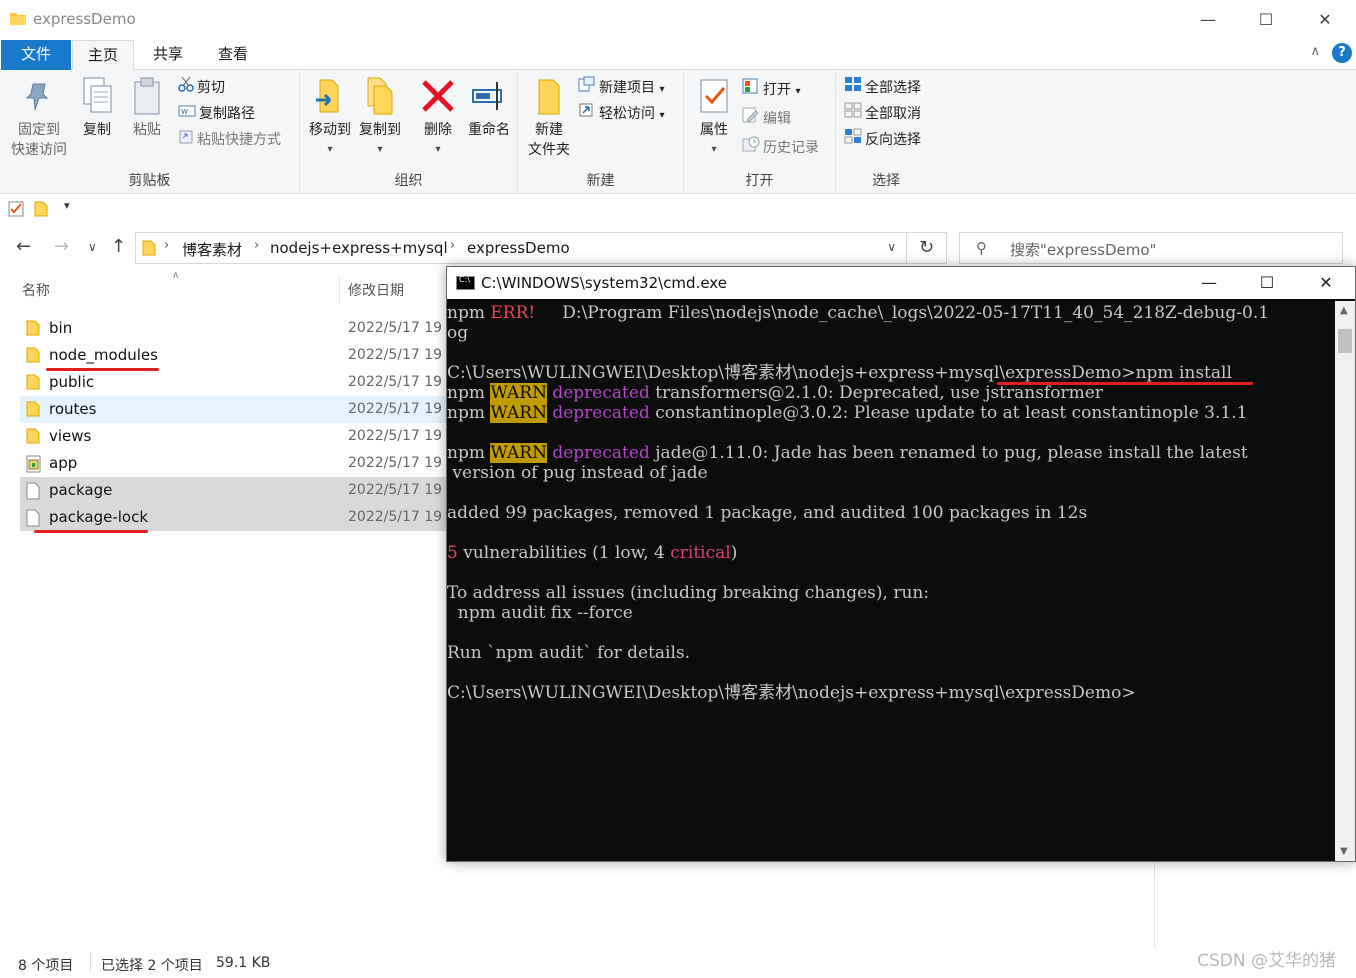 Image resolution: width=1356 pixels, height=978 pixels. Describe the element at coordinates (92, 247) in the screenshot. I see `recent-locations-chevron-icon: ∨` at that location.